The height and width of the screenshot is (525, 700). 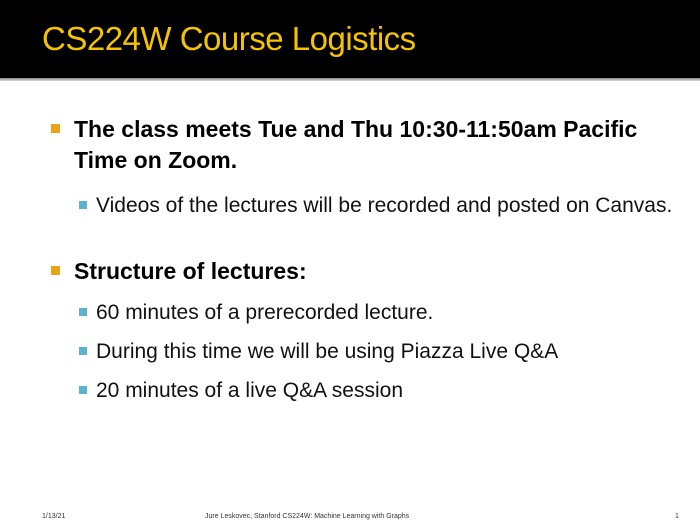 I want to click on footer-date: 1/13/21, so click(x=54, y=516).